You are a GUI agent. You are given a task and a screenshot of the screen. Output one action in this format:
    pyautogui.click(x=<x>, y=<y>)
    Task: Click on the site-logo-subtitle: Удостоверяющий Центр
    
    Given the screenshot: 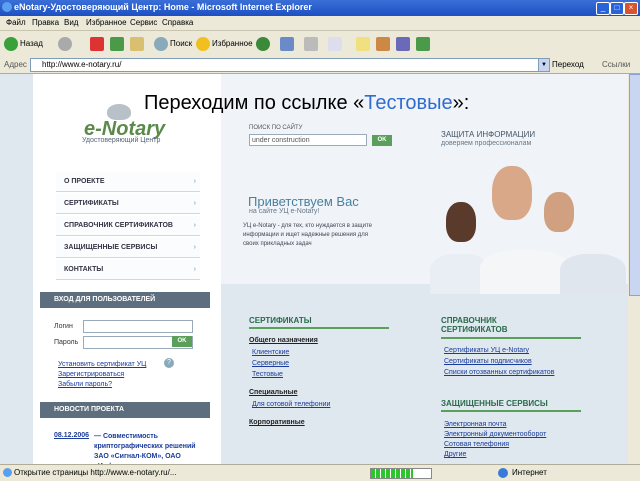 What is the action you would take?
    pyautogui.click(x=121, y=140)
    